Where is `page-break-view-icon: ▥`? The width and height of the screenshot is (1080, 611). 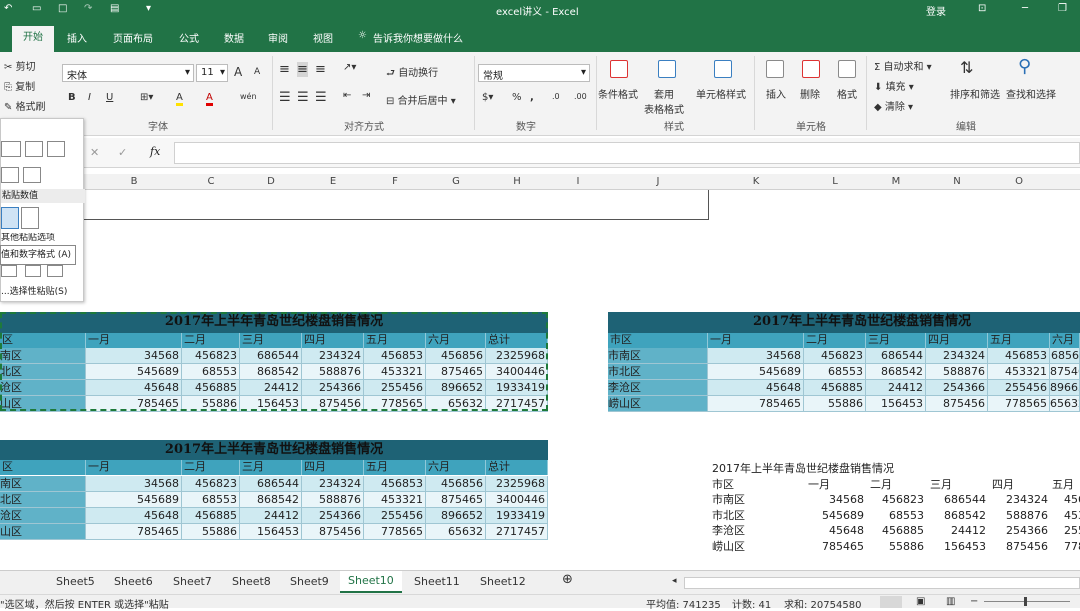 page-break-view-icon: ▥ is located at coordinates (950, 601).